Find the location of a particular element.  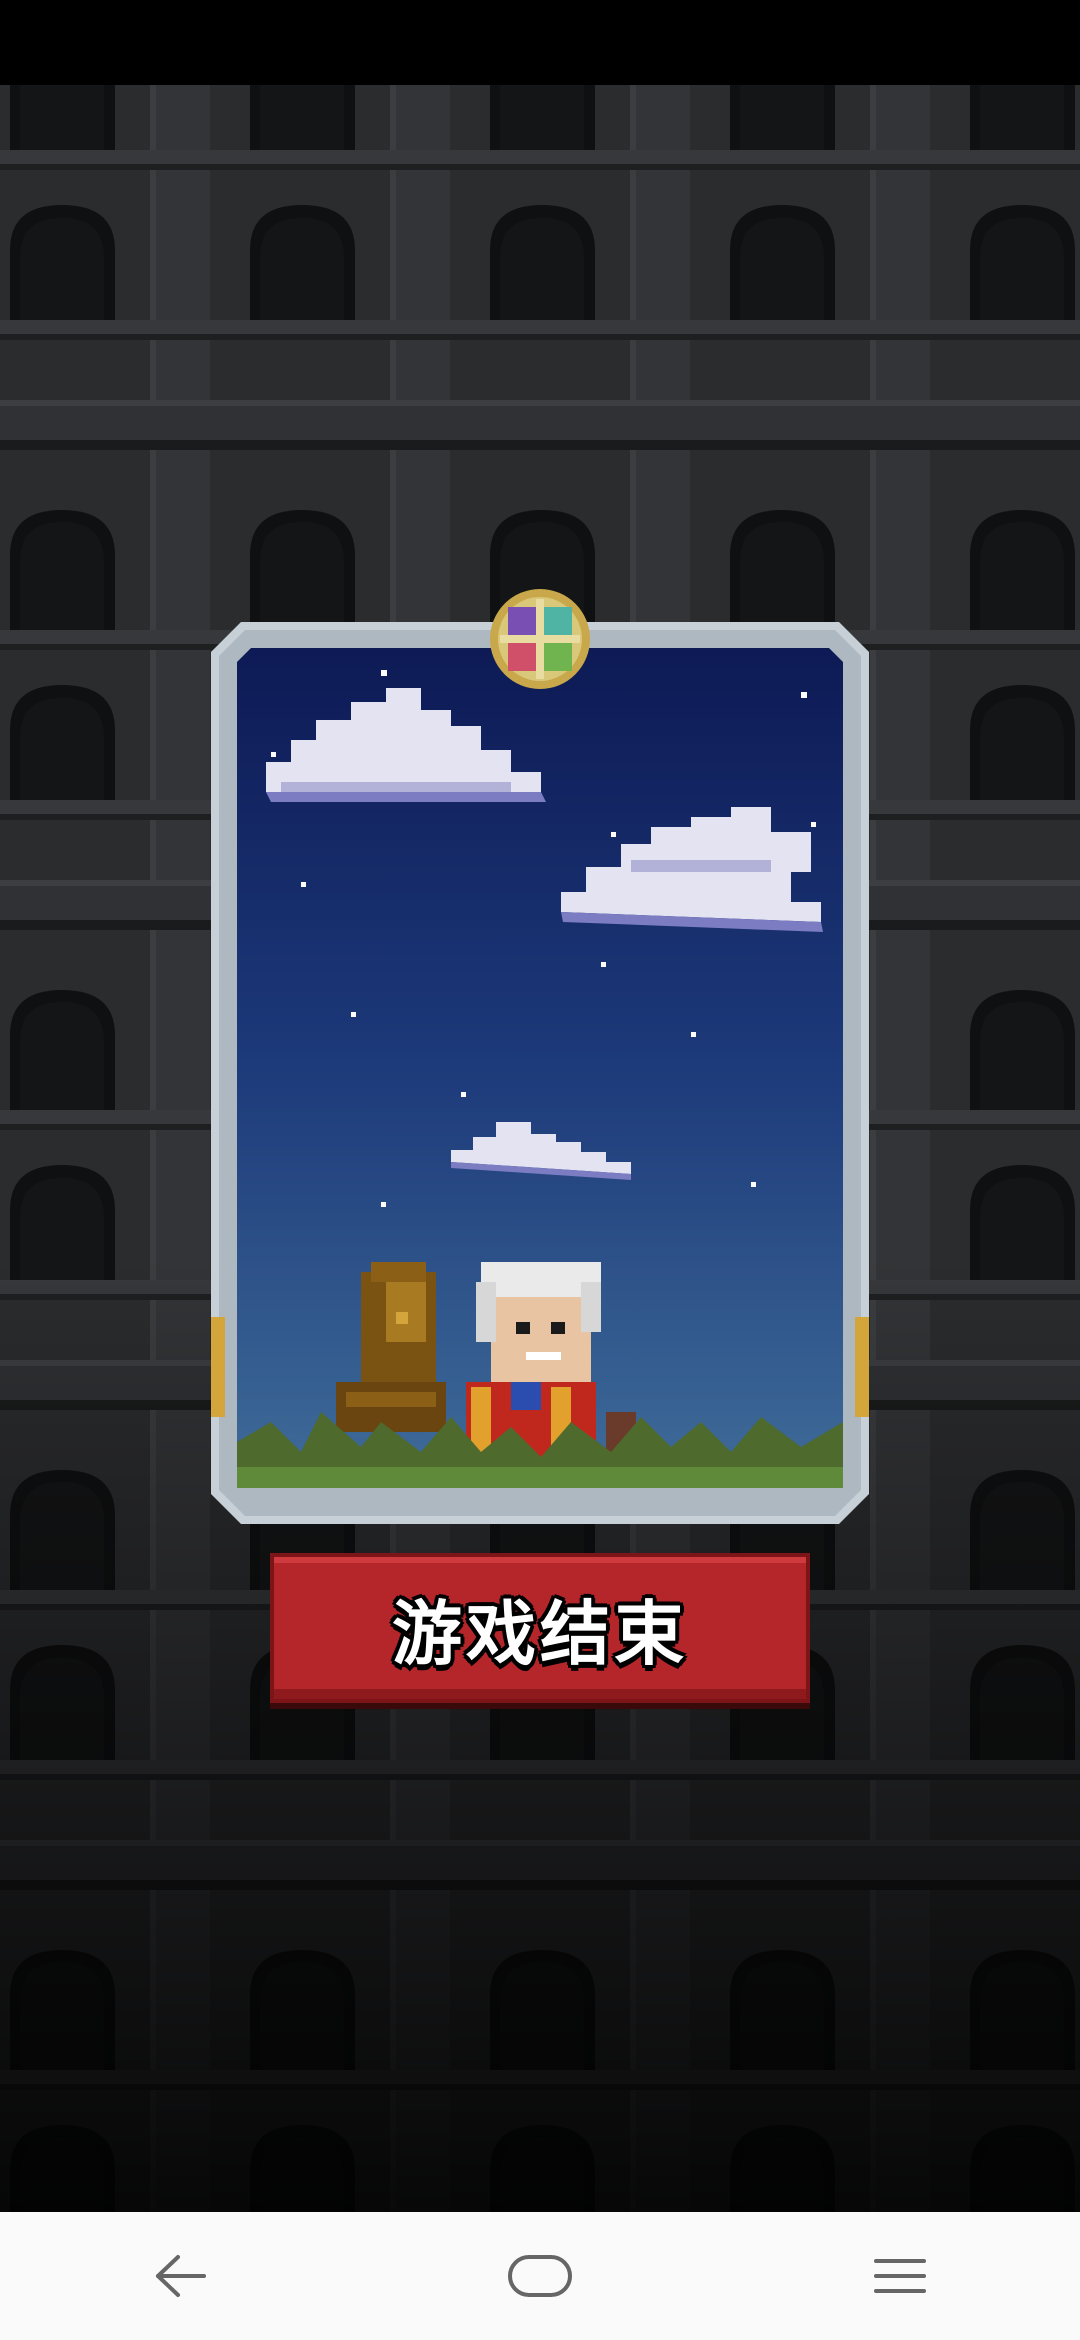

back-arrow-icon is located at coordinates (181, 2276).